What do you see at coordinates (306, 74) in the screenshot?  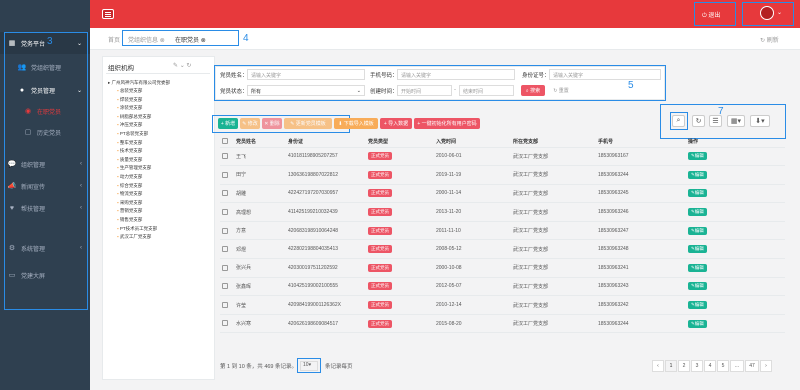 I see `member-name-input: 请输入关键字` at bounding box center [306, 74].